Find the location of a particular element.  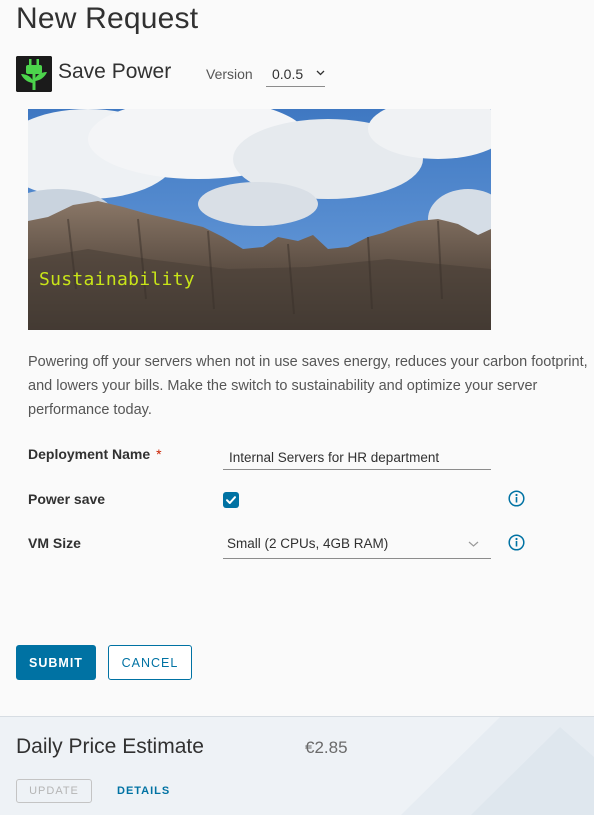

required-marker: * is located at coordinates (159, 454).